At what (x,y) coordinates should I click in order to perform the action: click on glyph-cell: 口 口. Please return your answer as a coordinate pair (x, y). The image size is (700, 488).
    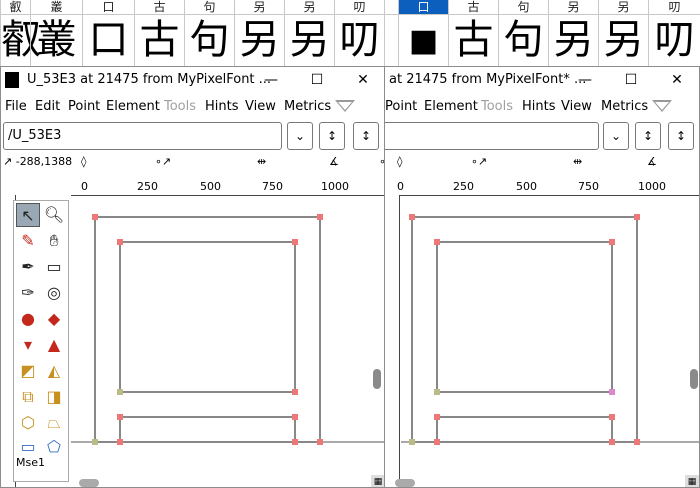
    Looking at the image, I should click on (108, 33).